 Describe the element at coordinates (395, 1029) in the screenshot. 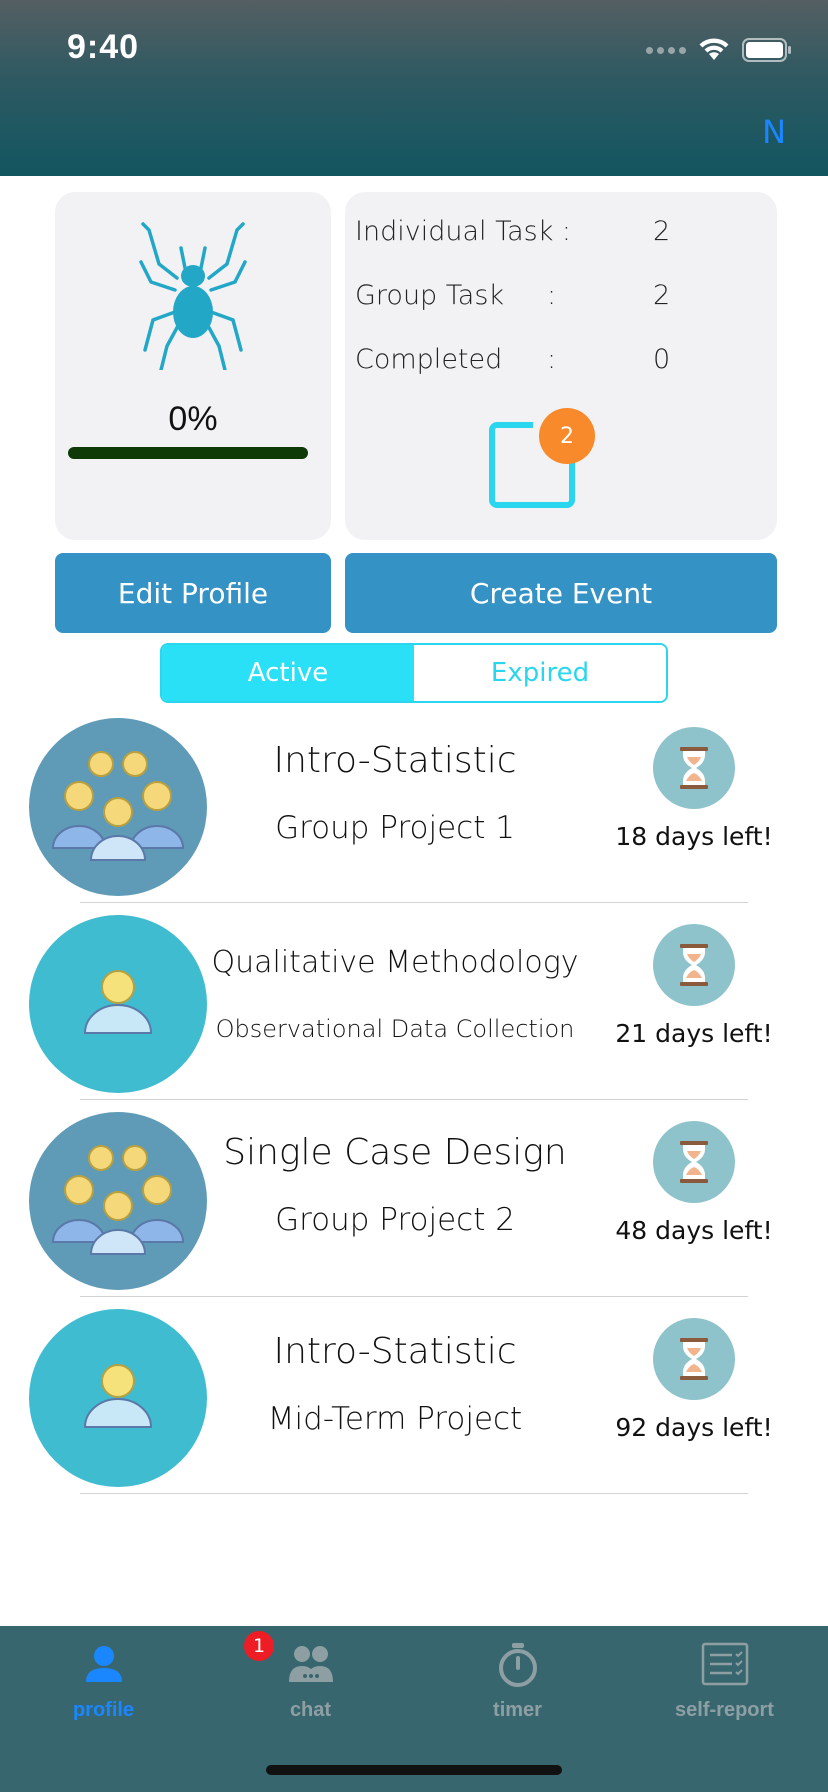

I see `event-subtitle: Observational Data Collection` at that location.